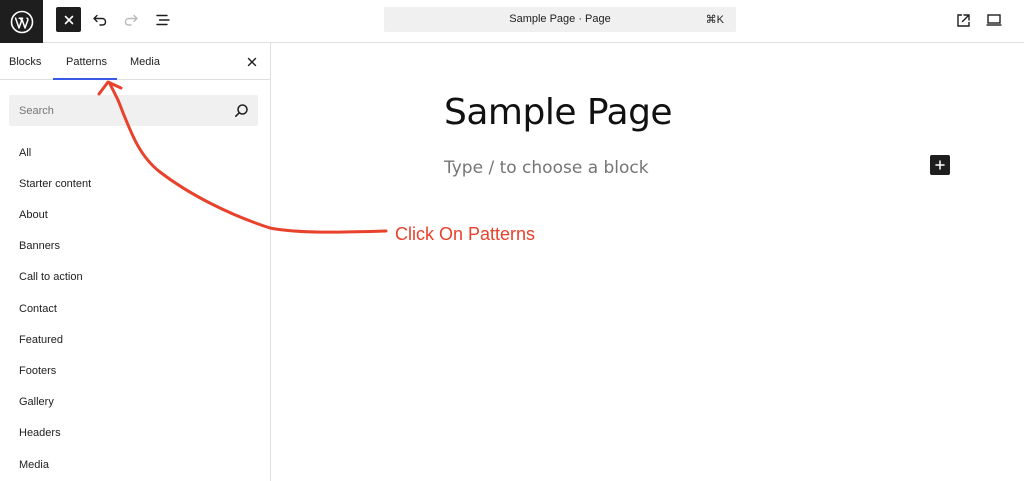 This screenshot has width=1024, height=481. What do you see at coordinates (145, 62) in the screenshot?
I see `tab-media: Media` at bounding box center [145, 62].